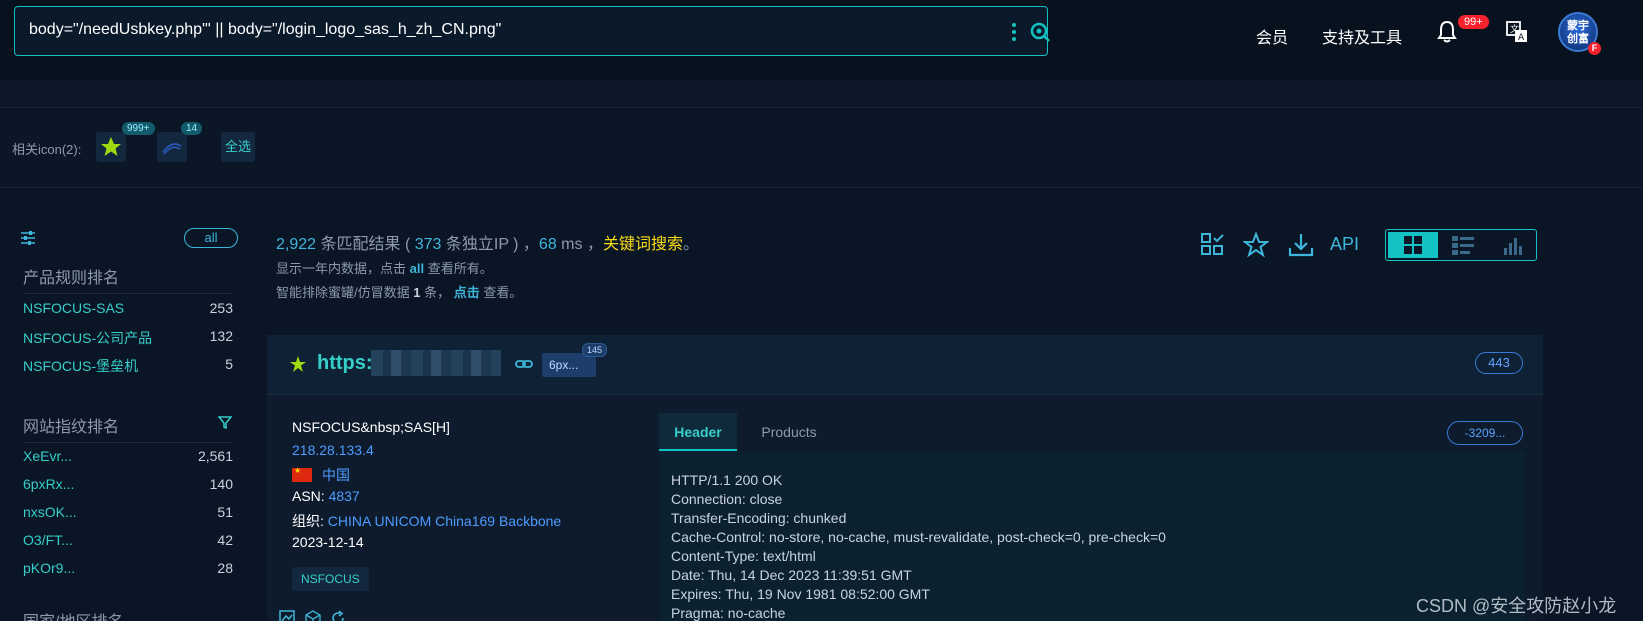 The width and height of the screenshot is (1643, 621). I want to click on user-avatar: 蒙宇 创富 F, so click(1579, 33).